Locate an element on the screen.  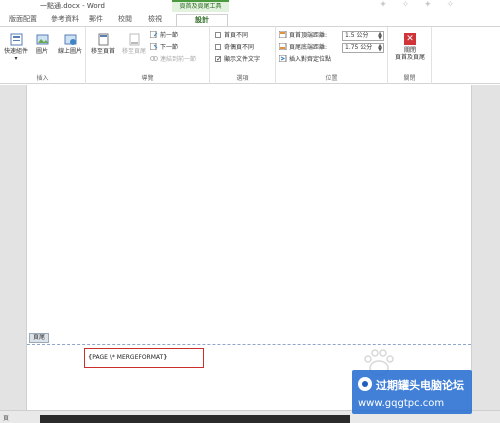
close-icon: ✕ is located at coordinates (410, 39).